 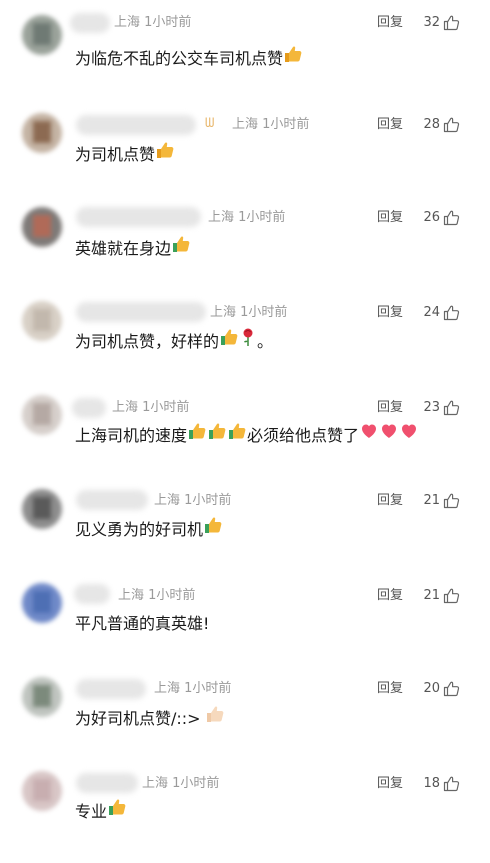 I want to click on comment-item: 上海 1小时前 回复 21 平凡普通的真英雄!, so click(x=245, y=628).